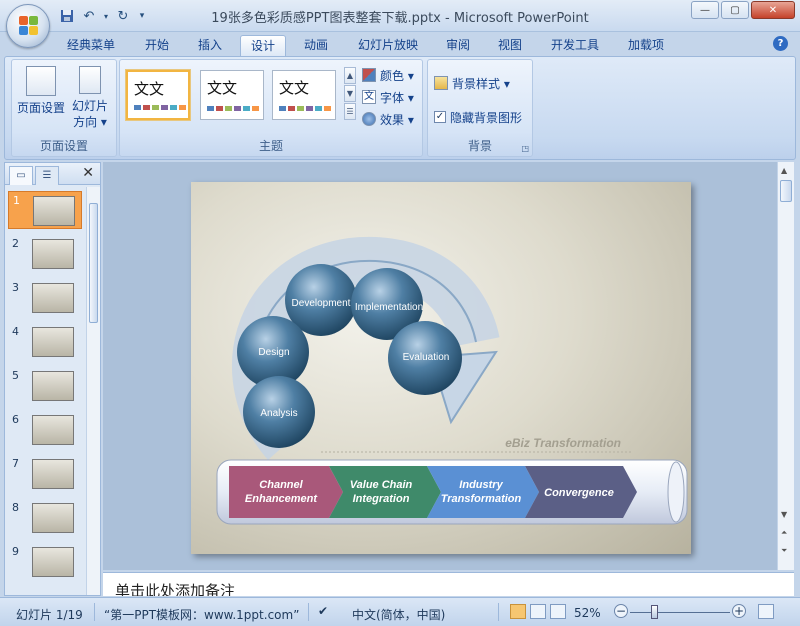 Image resolution: width=800 pixels, height=626 pixels. Describe the element at coordinates (323, 611) in the screenshot. I see `spelling-check-icon: ✔` at that location.